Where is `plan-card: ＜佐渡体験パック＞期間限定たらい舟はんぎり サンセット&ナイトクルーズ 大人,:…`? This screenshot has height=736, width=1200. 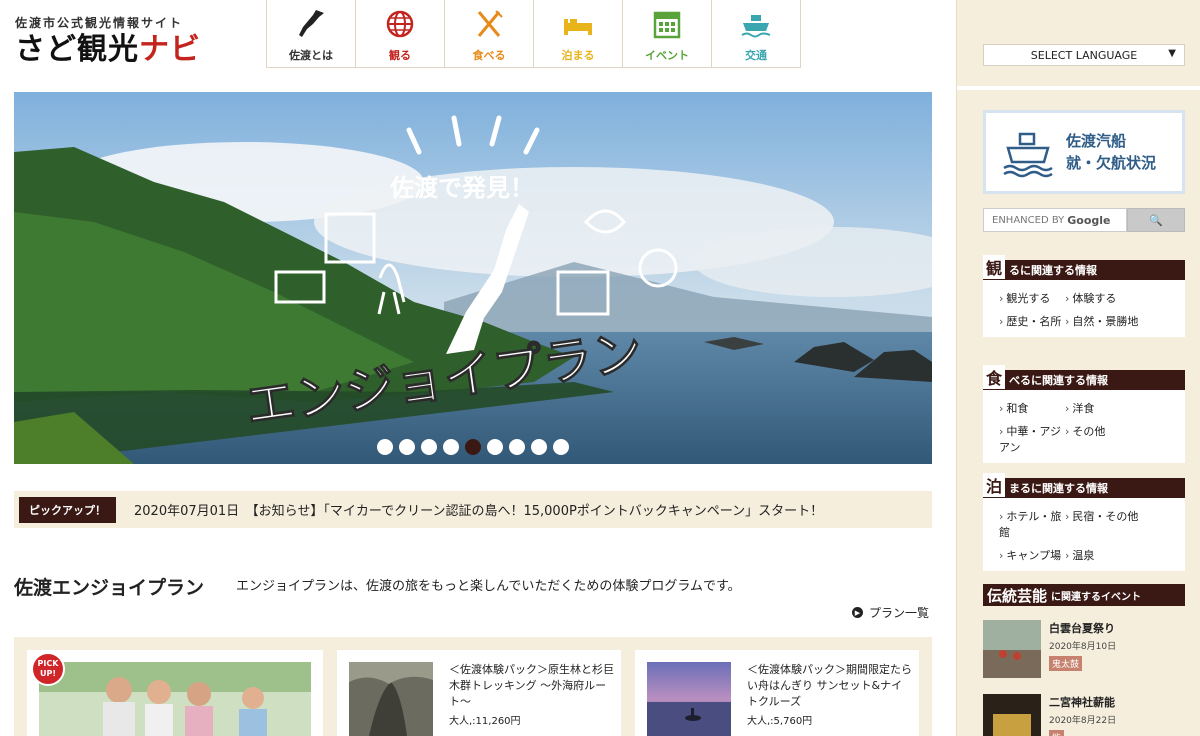 plan-card: ＜佐渡体験パック＞期間限定たらい舟はんぎり サンセット&ナイトクルーズ 大人,:… is located at coordinates (777, 693).